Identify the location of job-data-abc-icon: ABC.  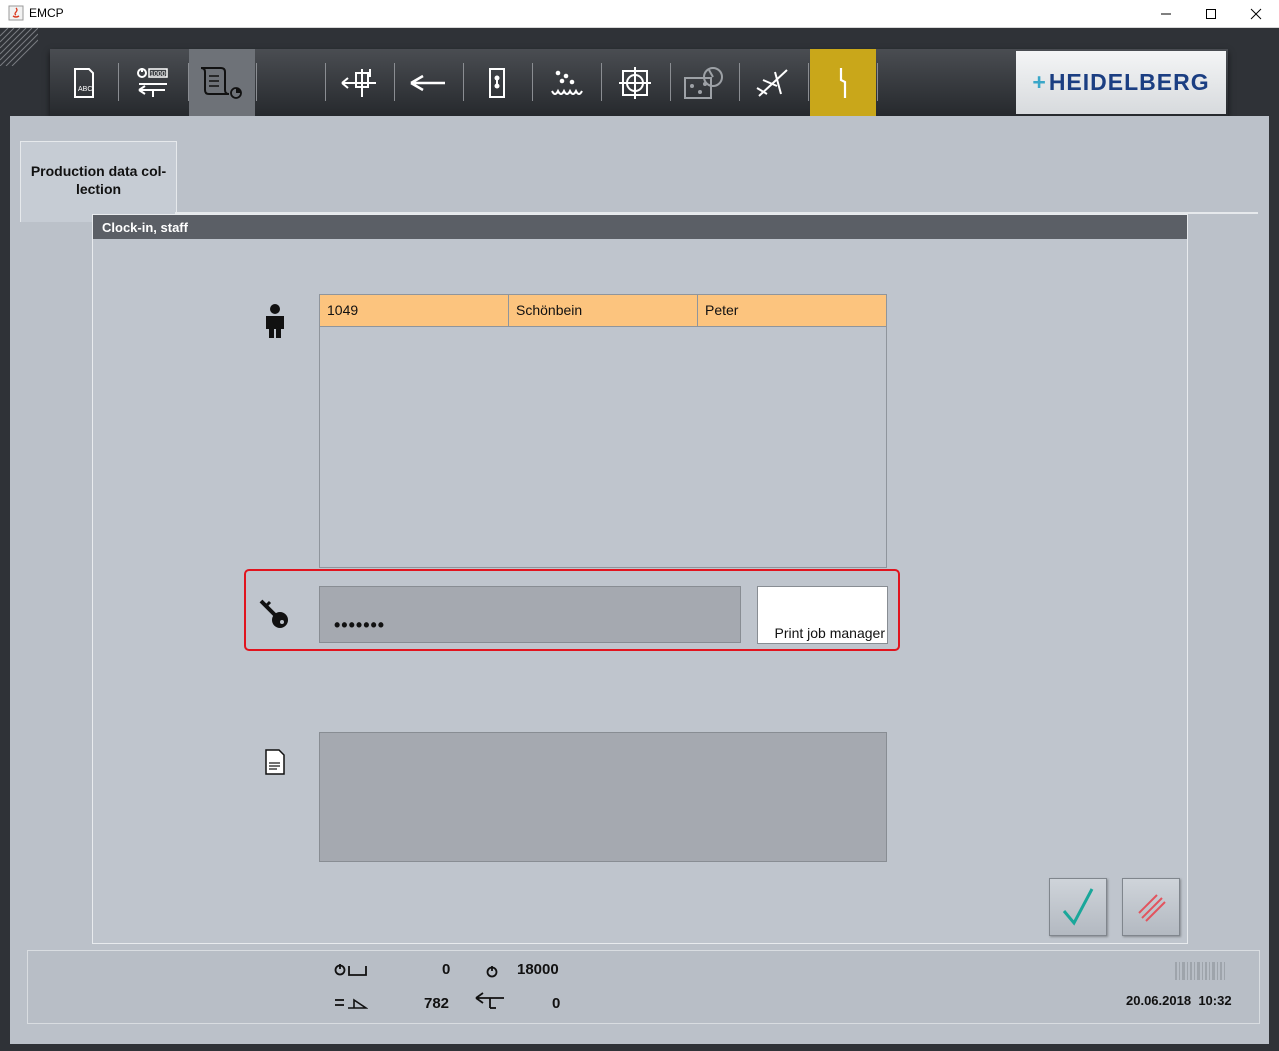
(84, 82).